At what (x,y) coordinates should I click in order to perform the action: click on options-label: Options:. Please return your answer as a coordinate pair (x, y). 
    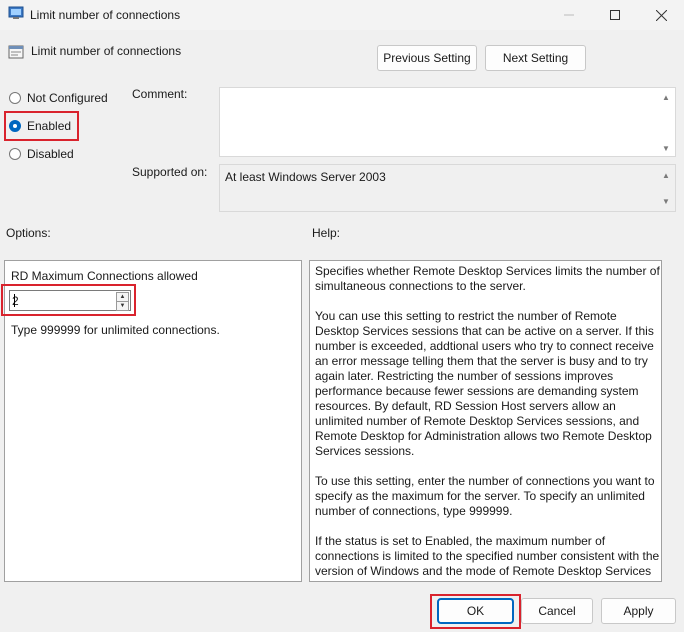
    Looking at the image, I should click on (28, 233).